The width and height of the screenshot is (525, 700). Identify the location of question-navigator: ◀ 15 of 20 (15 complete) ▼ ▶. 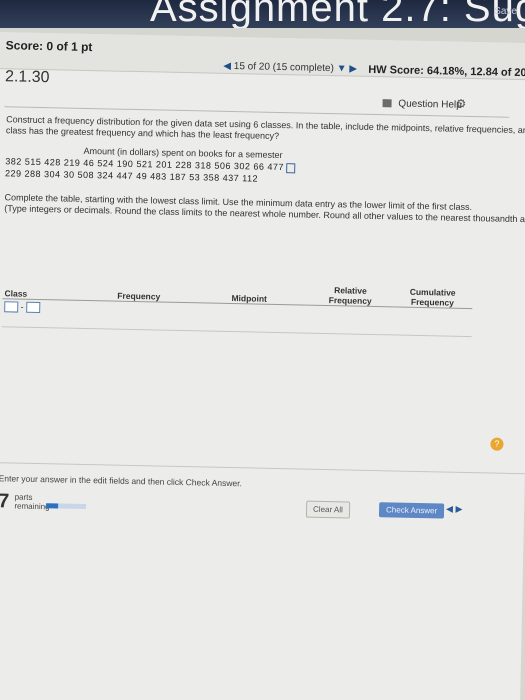
(290, 68).